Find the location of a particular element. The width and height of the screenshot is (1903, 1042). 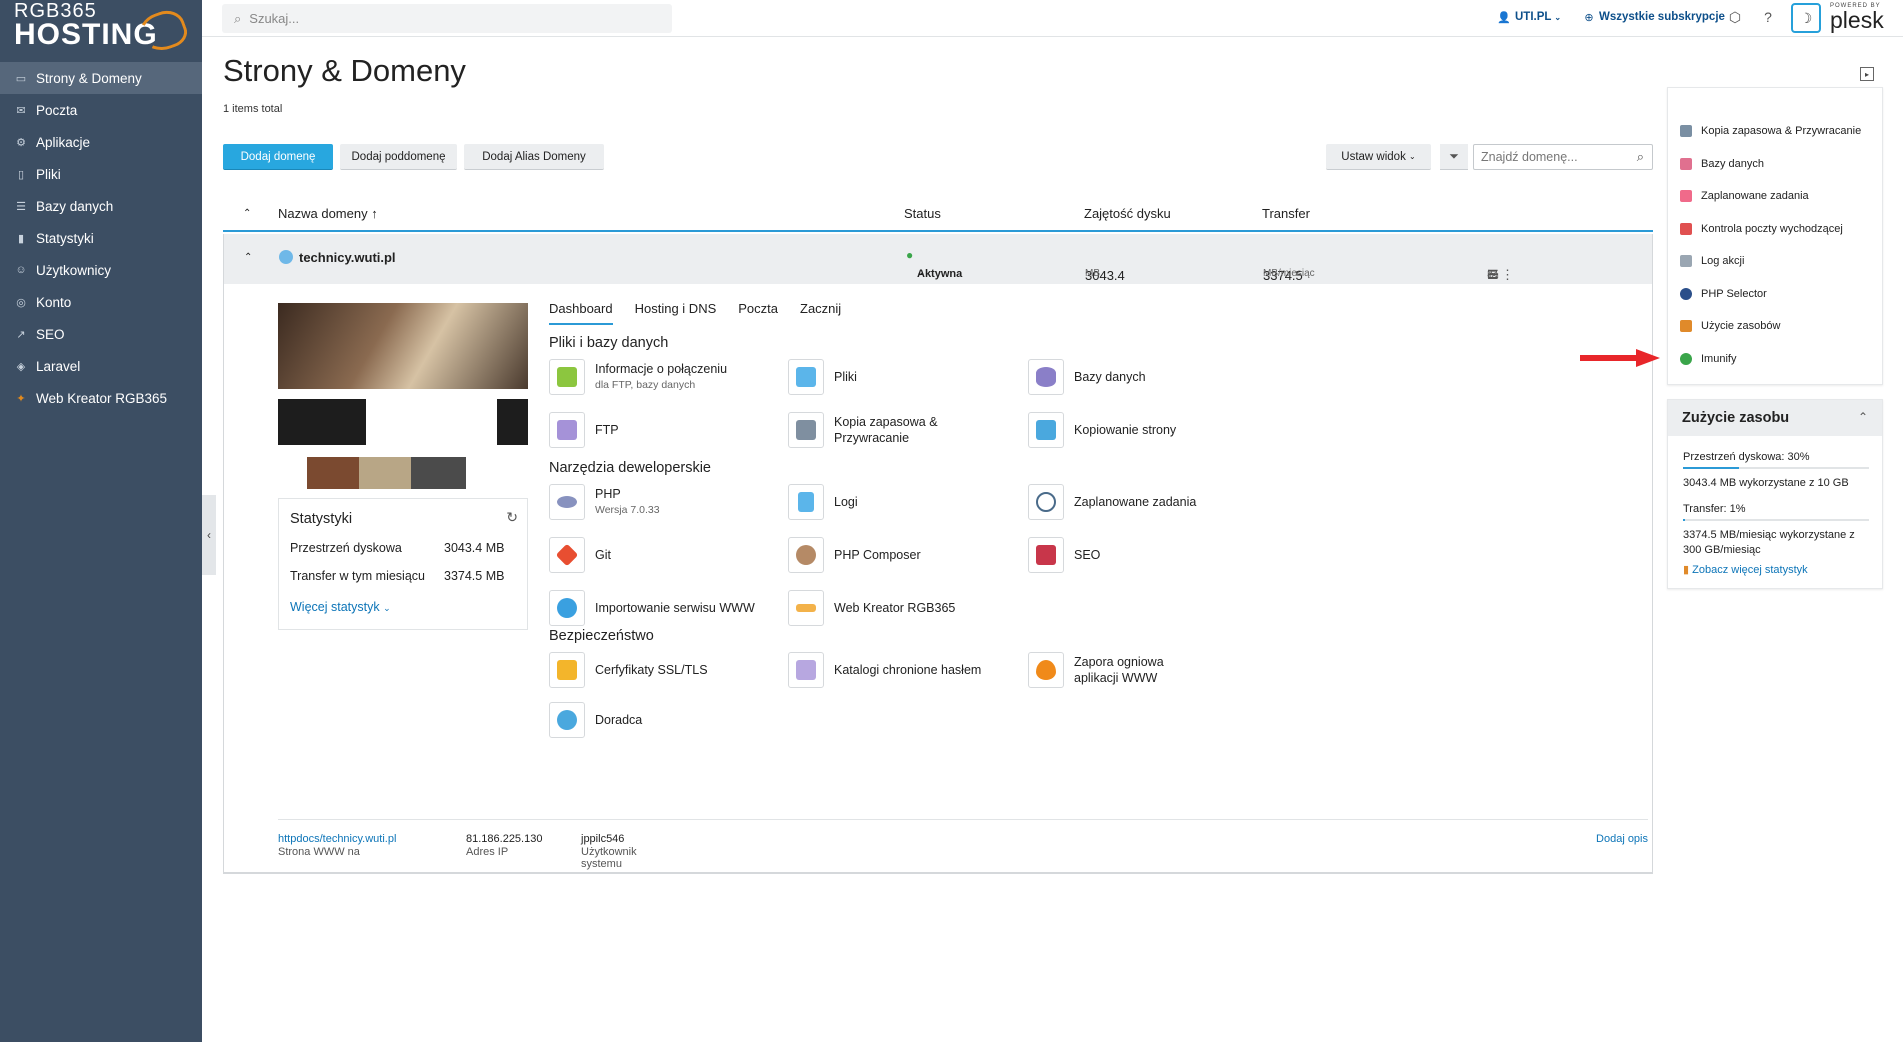

section-dev-title: Narzędzia deweloperskie is located at coordinates (630, 468).